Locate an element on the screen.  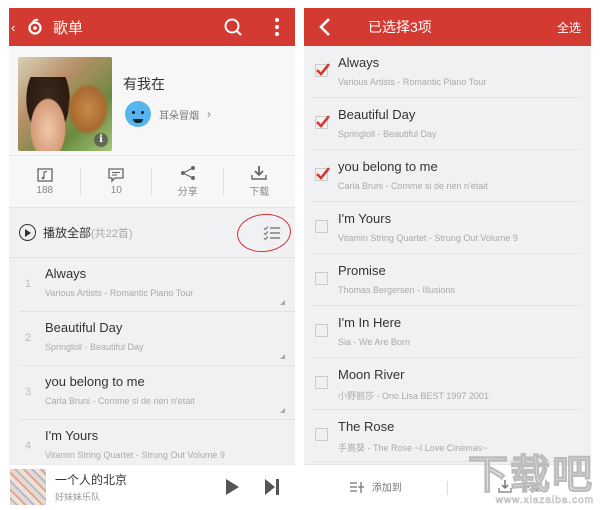
song-title: The Rose is located at coordinates (366, 426).